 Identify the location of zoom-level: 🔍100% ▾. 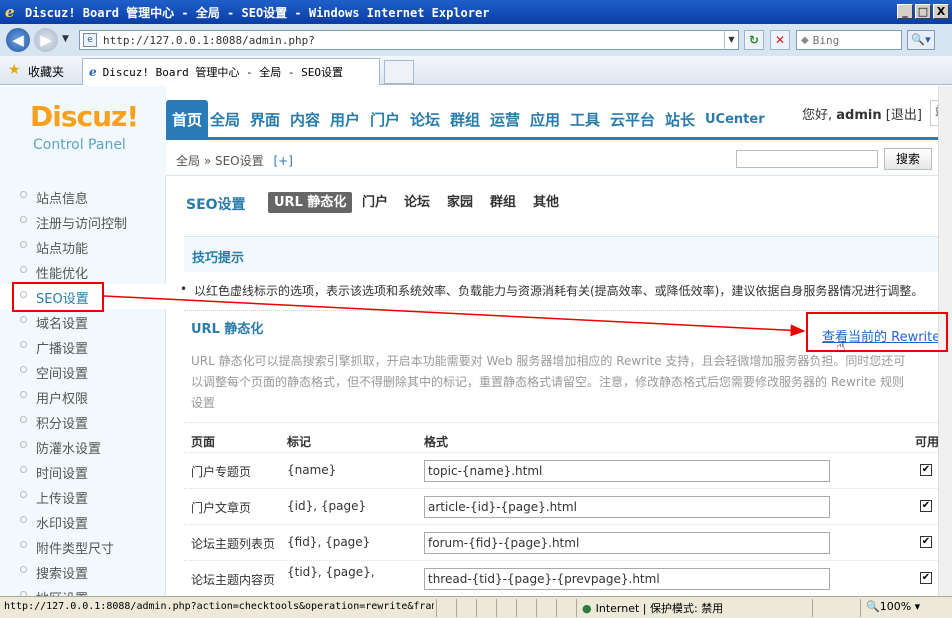
(893, 606).